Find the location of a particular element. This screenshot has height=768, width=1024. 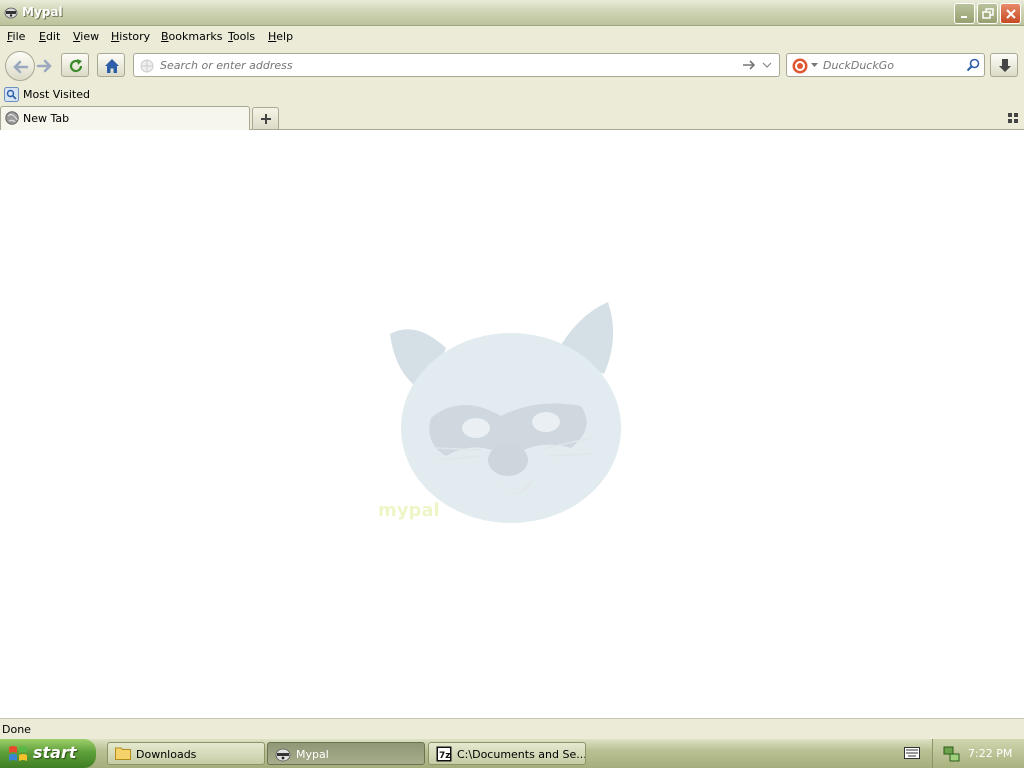

7zip-icon: 7z is located at coordinates (444, 754).